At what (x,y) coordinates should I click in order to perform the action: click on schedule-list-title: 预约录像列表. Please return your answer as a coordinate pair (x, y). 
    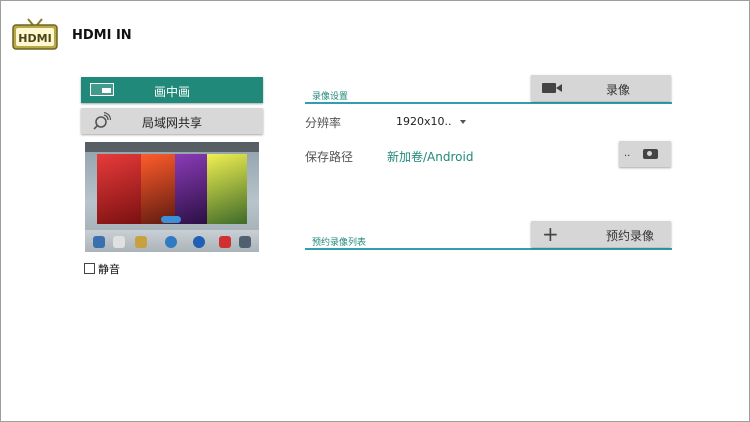
    Looking at the image, I should click on (339, 243).